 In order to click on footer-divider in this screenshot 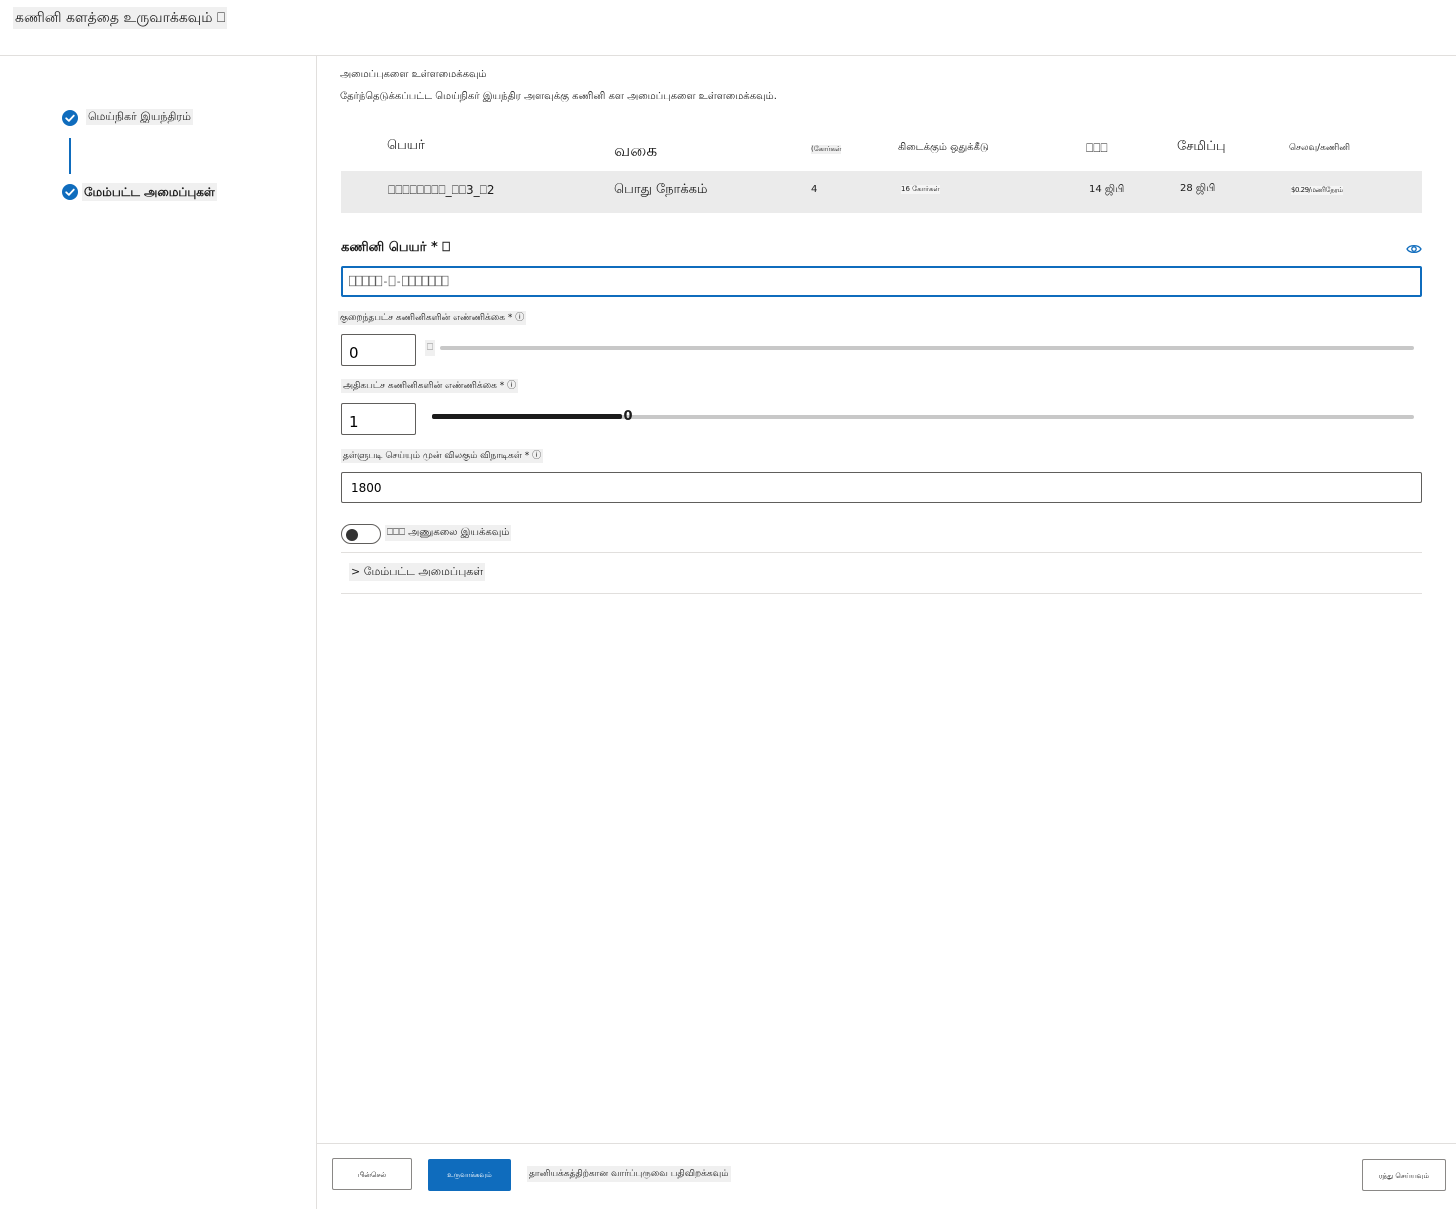, I will do `click(886, 1143)`.